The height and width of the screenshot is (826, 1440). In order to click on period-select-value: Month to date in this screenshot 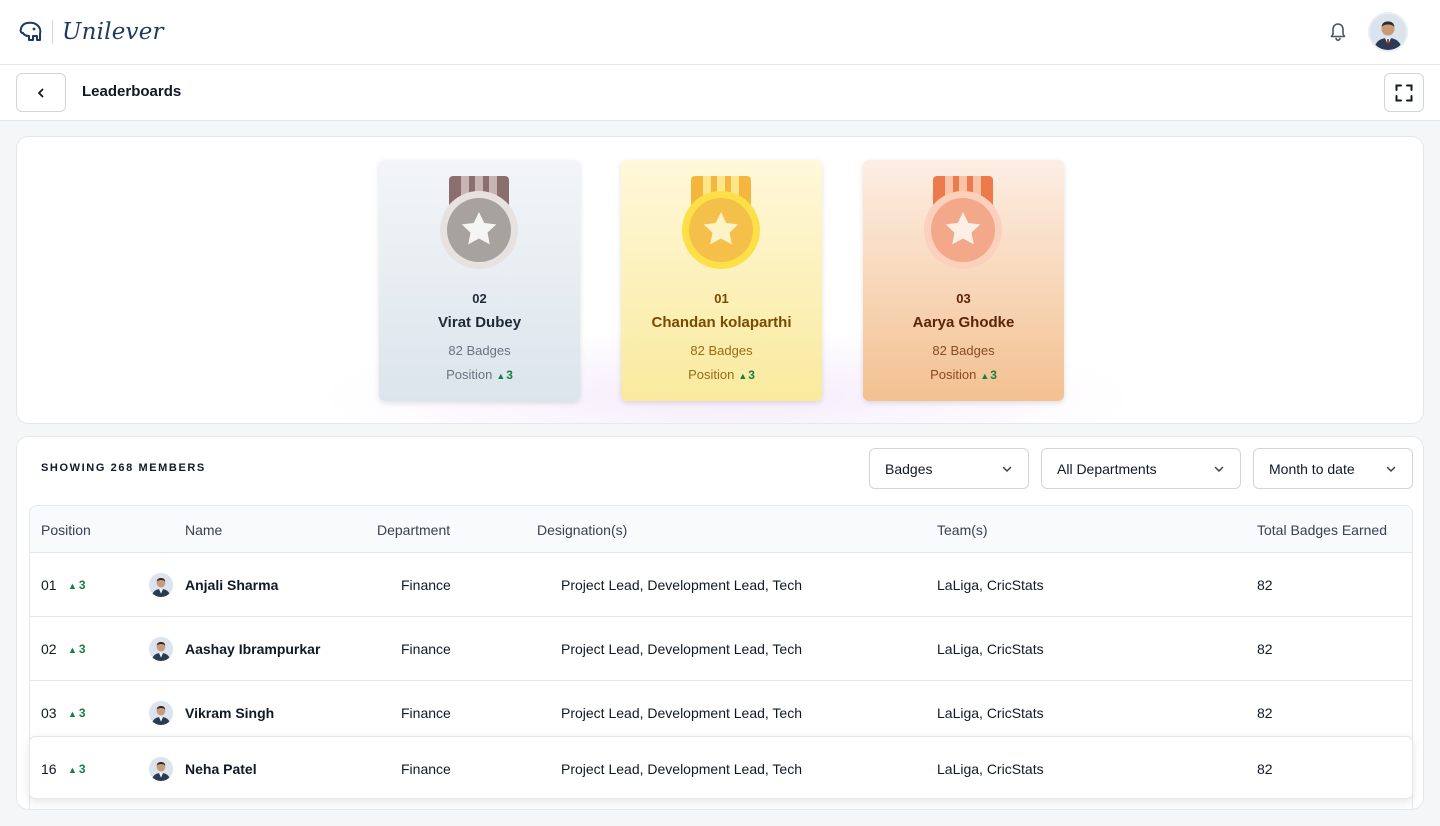, I will do `click(1312, 468)`.